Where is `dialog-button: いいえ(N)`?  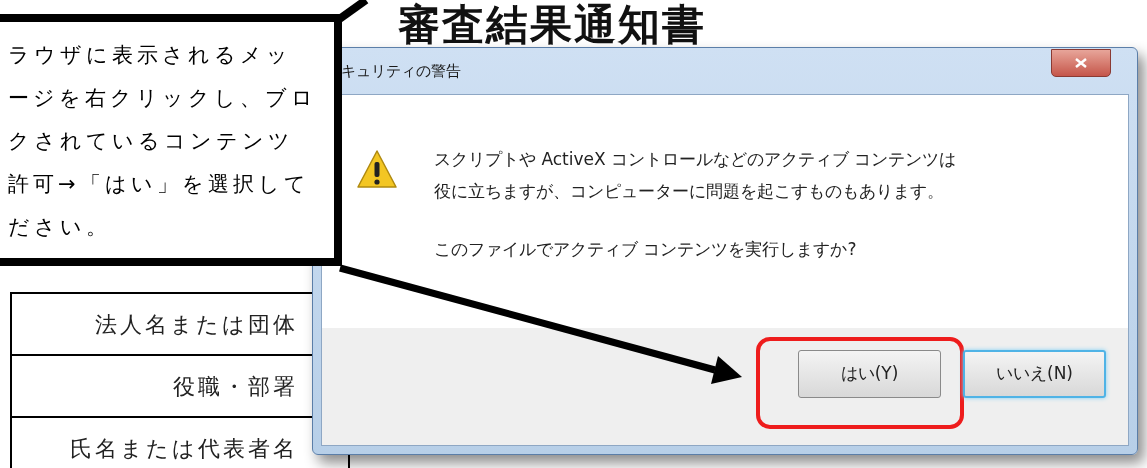
dialog-button: いいえ(N) is located at coordinates (1034, 374).